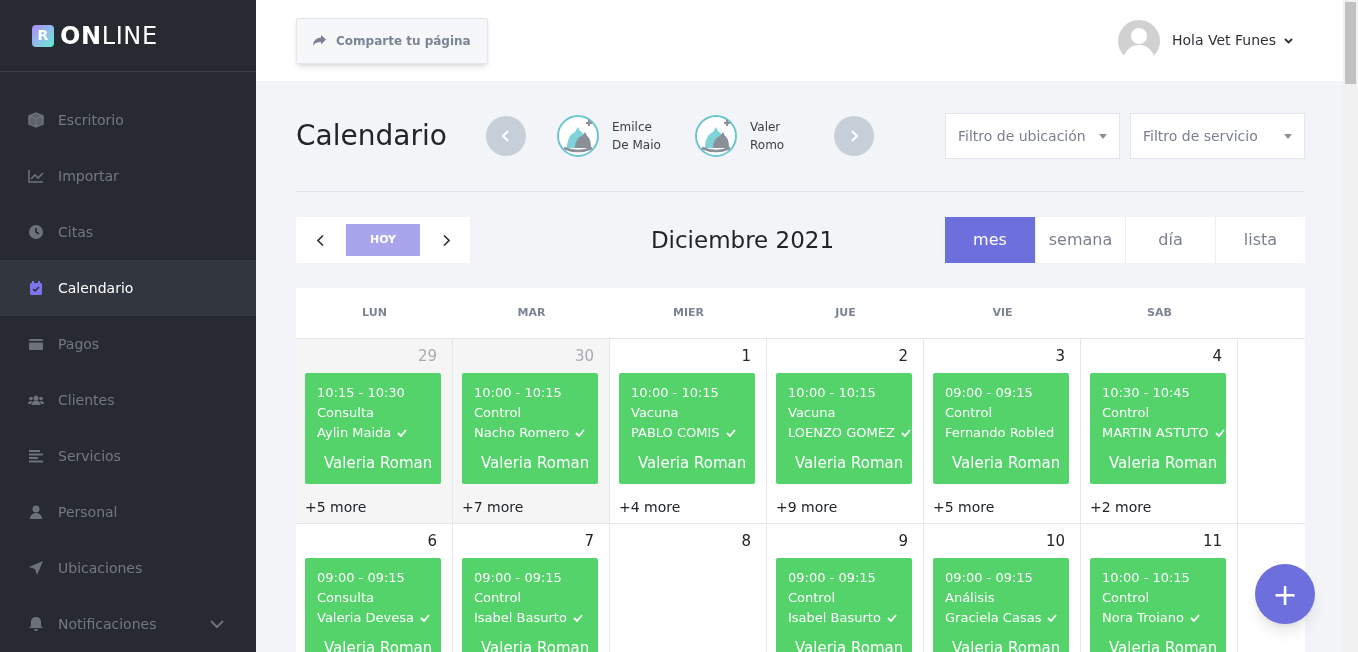 This screenshot has height=652, width=1358. What do you see at coordinates (427, 356) in the screenshot?
I see `day-number: 29` at bounding box center [427, 356].